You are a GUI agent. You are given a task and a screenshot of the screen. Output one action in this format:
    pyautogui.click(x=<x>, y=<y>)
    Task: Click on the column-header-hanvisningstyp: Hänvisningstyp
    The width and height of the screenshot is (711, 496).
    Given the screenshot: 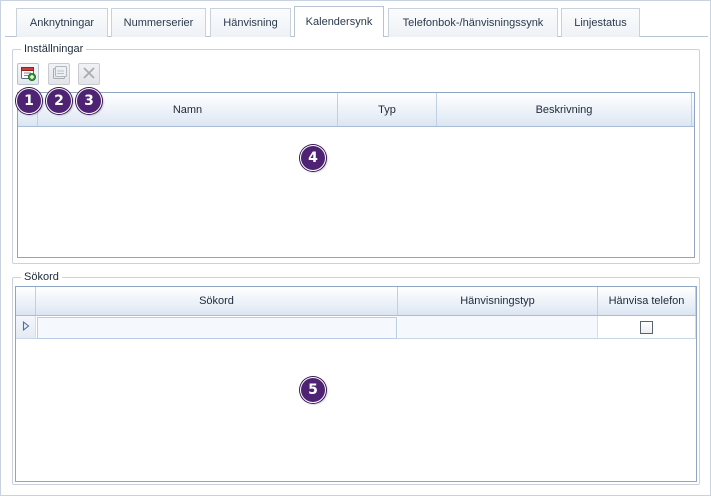 What is the action you would take?
    pyautogui.click(x=498, y=301)
    